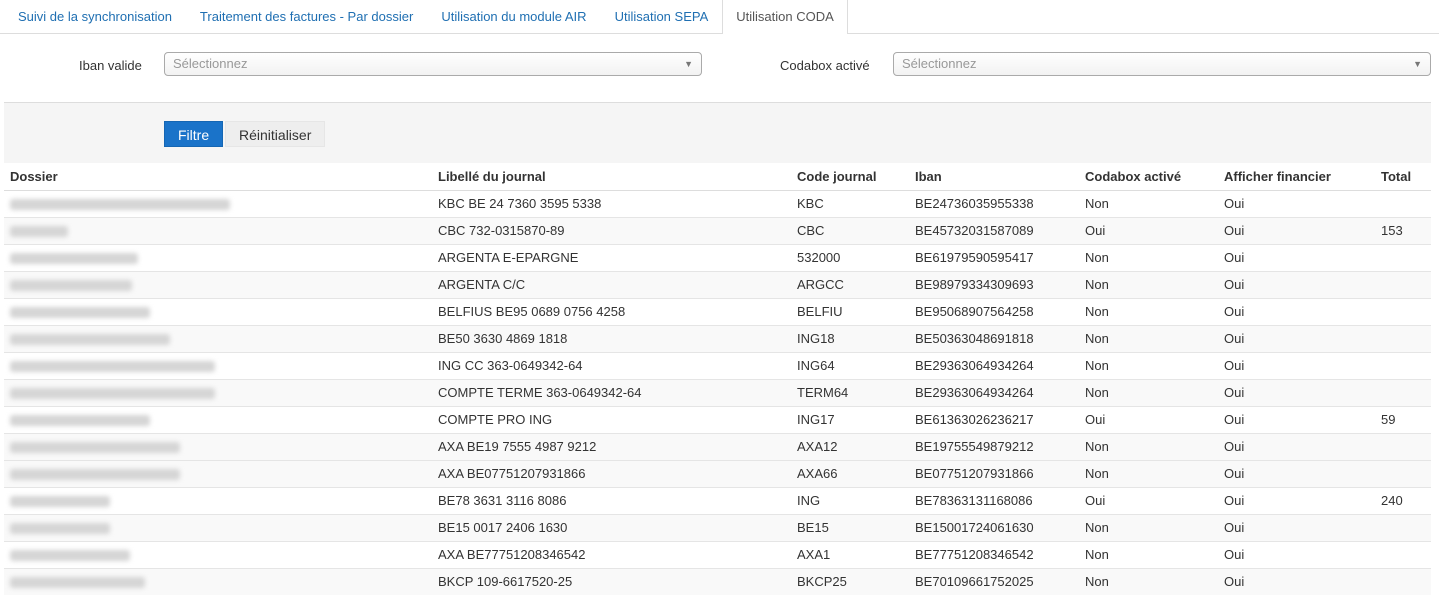 The height and width of the screenshot is (599, 1439). I want to click on column-header-iban: Iban, so click(994, 177).